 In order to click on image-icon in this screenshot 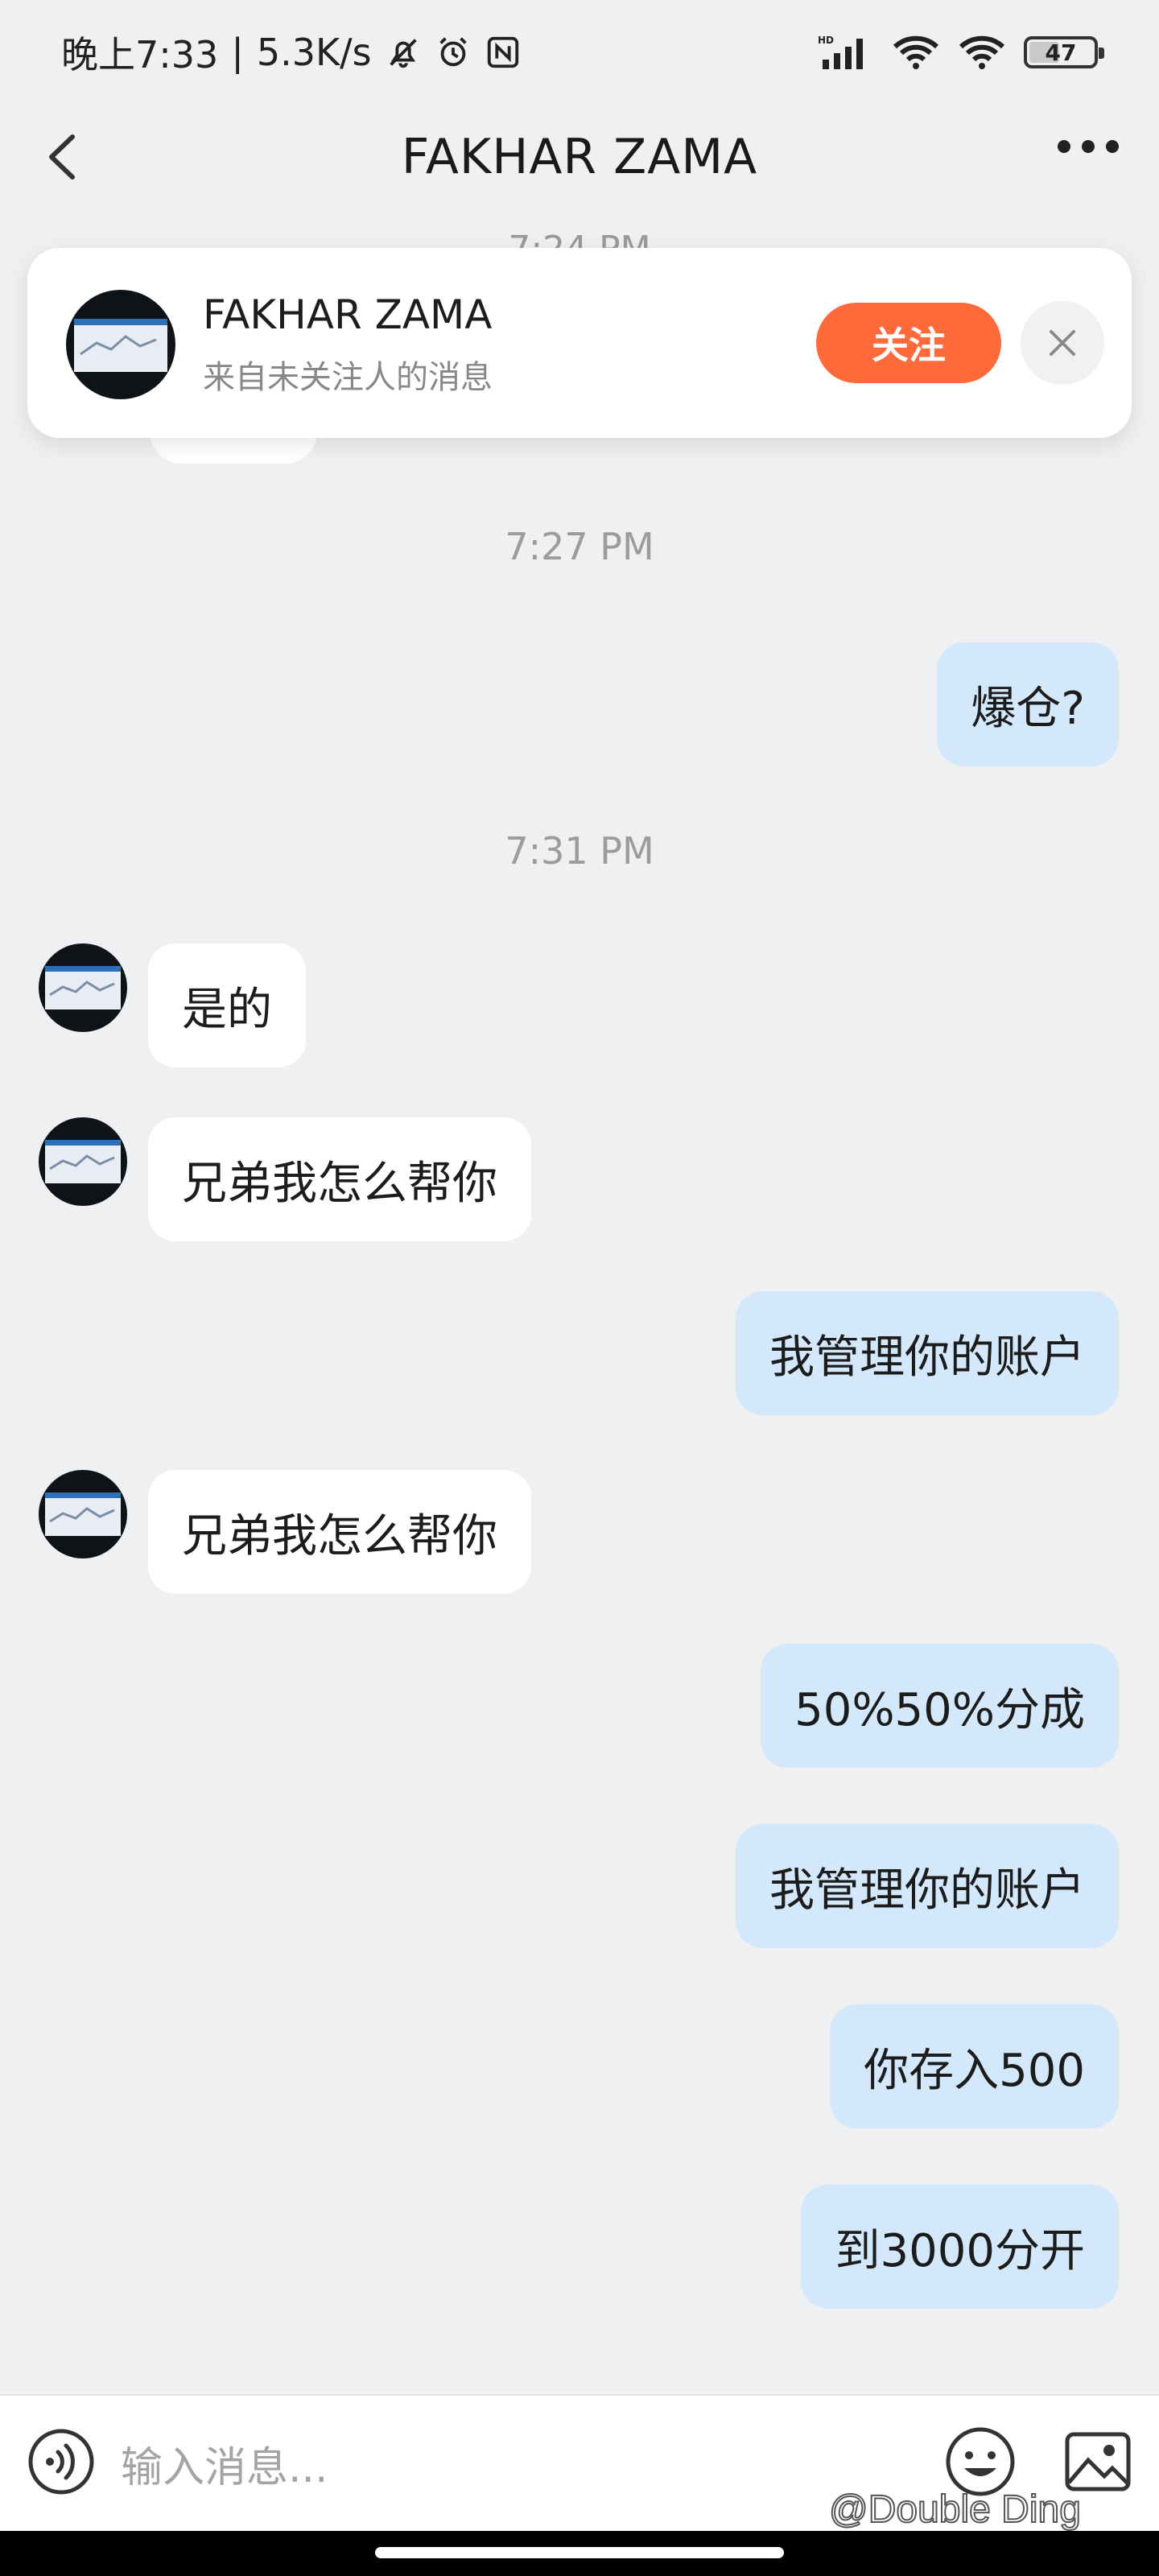, I will do `click(1097, 2461)`.